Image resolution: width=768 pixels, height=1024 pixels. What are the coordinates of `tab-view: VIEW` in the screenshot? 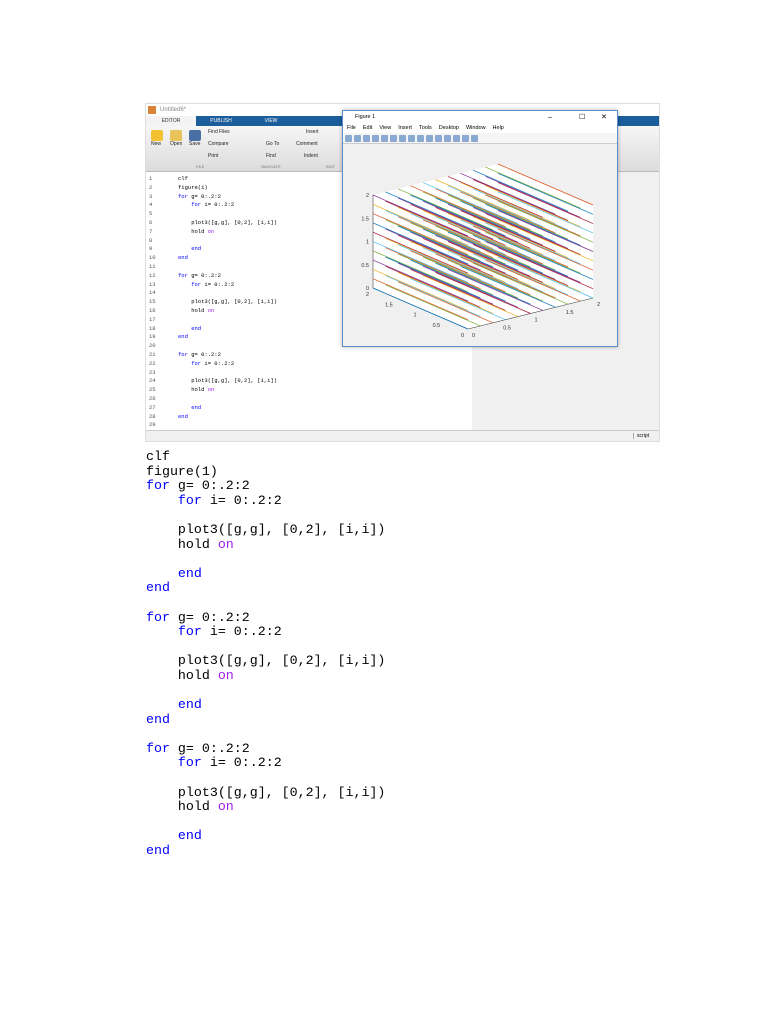 It's located at (271, 121).